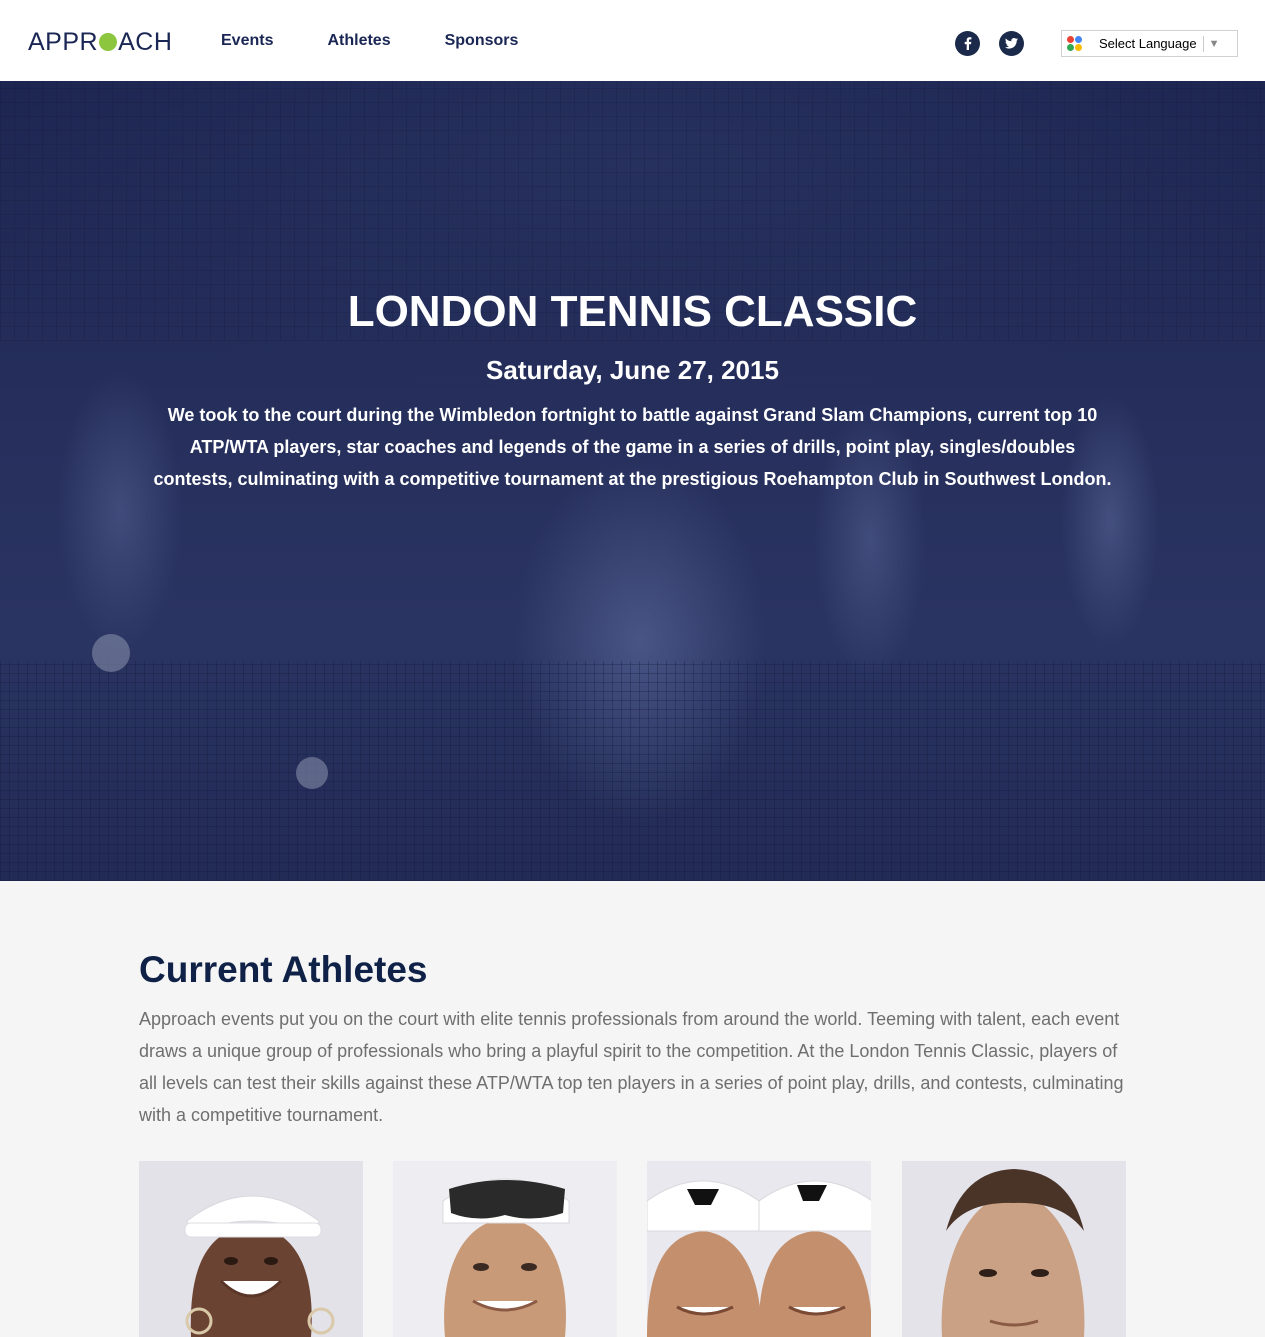 The image size is (1265, 1337). What do you see at coordinates (145, 41) in the screenshot?
I see `logo-text-right: ACH` at bounding box center [145, 41].